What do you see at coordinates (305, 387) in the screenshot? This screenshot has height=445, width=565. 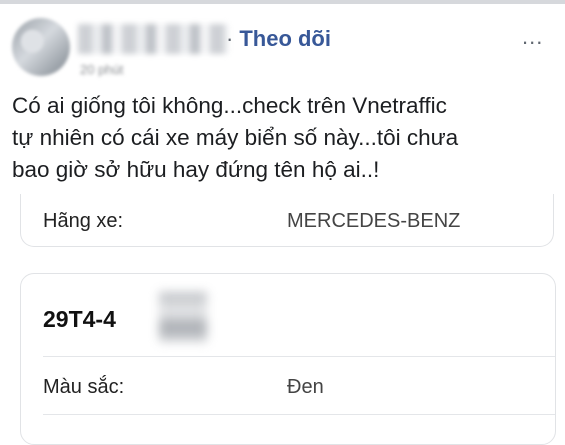 I see `color-value: Đen` at bounding box center [305, 387].